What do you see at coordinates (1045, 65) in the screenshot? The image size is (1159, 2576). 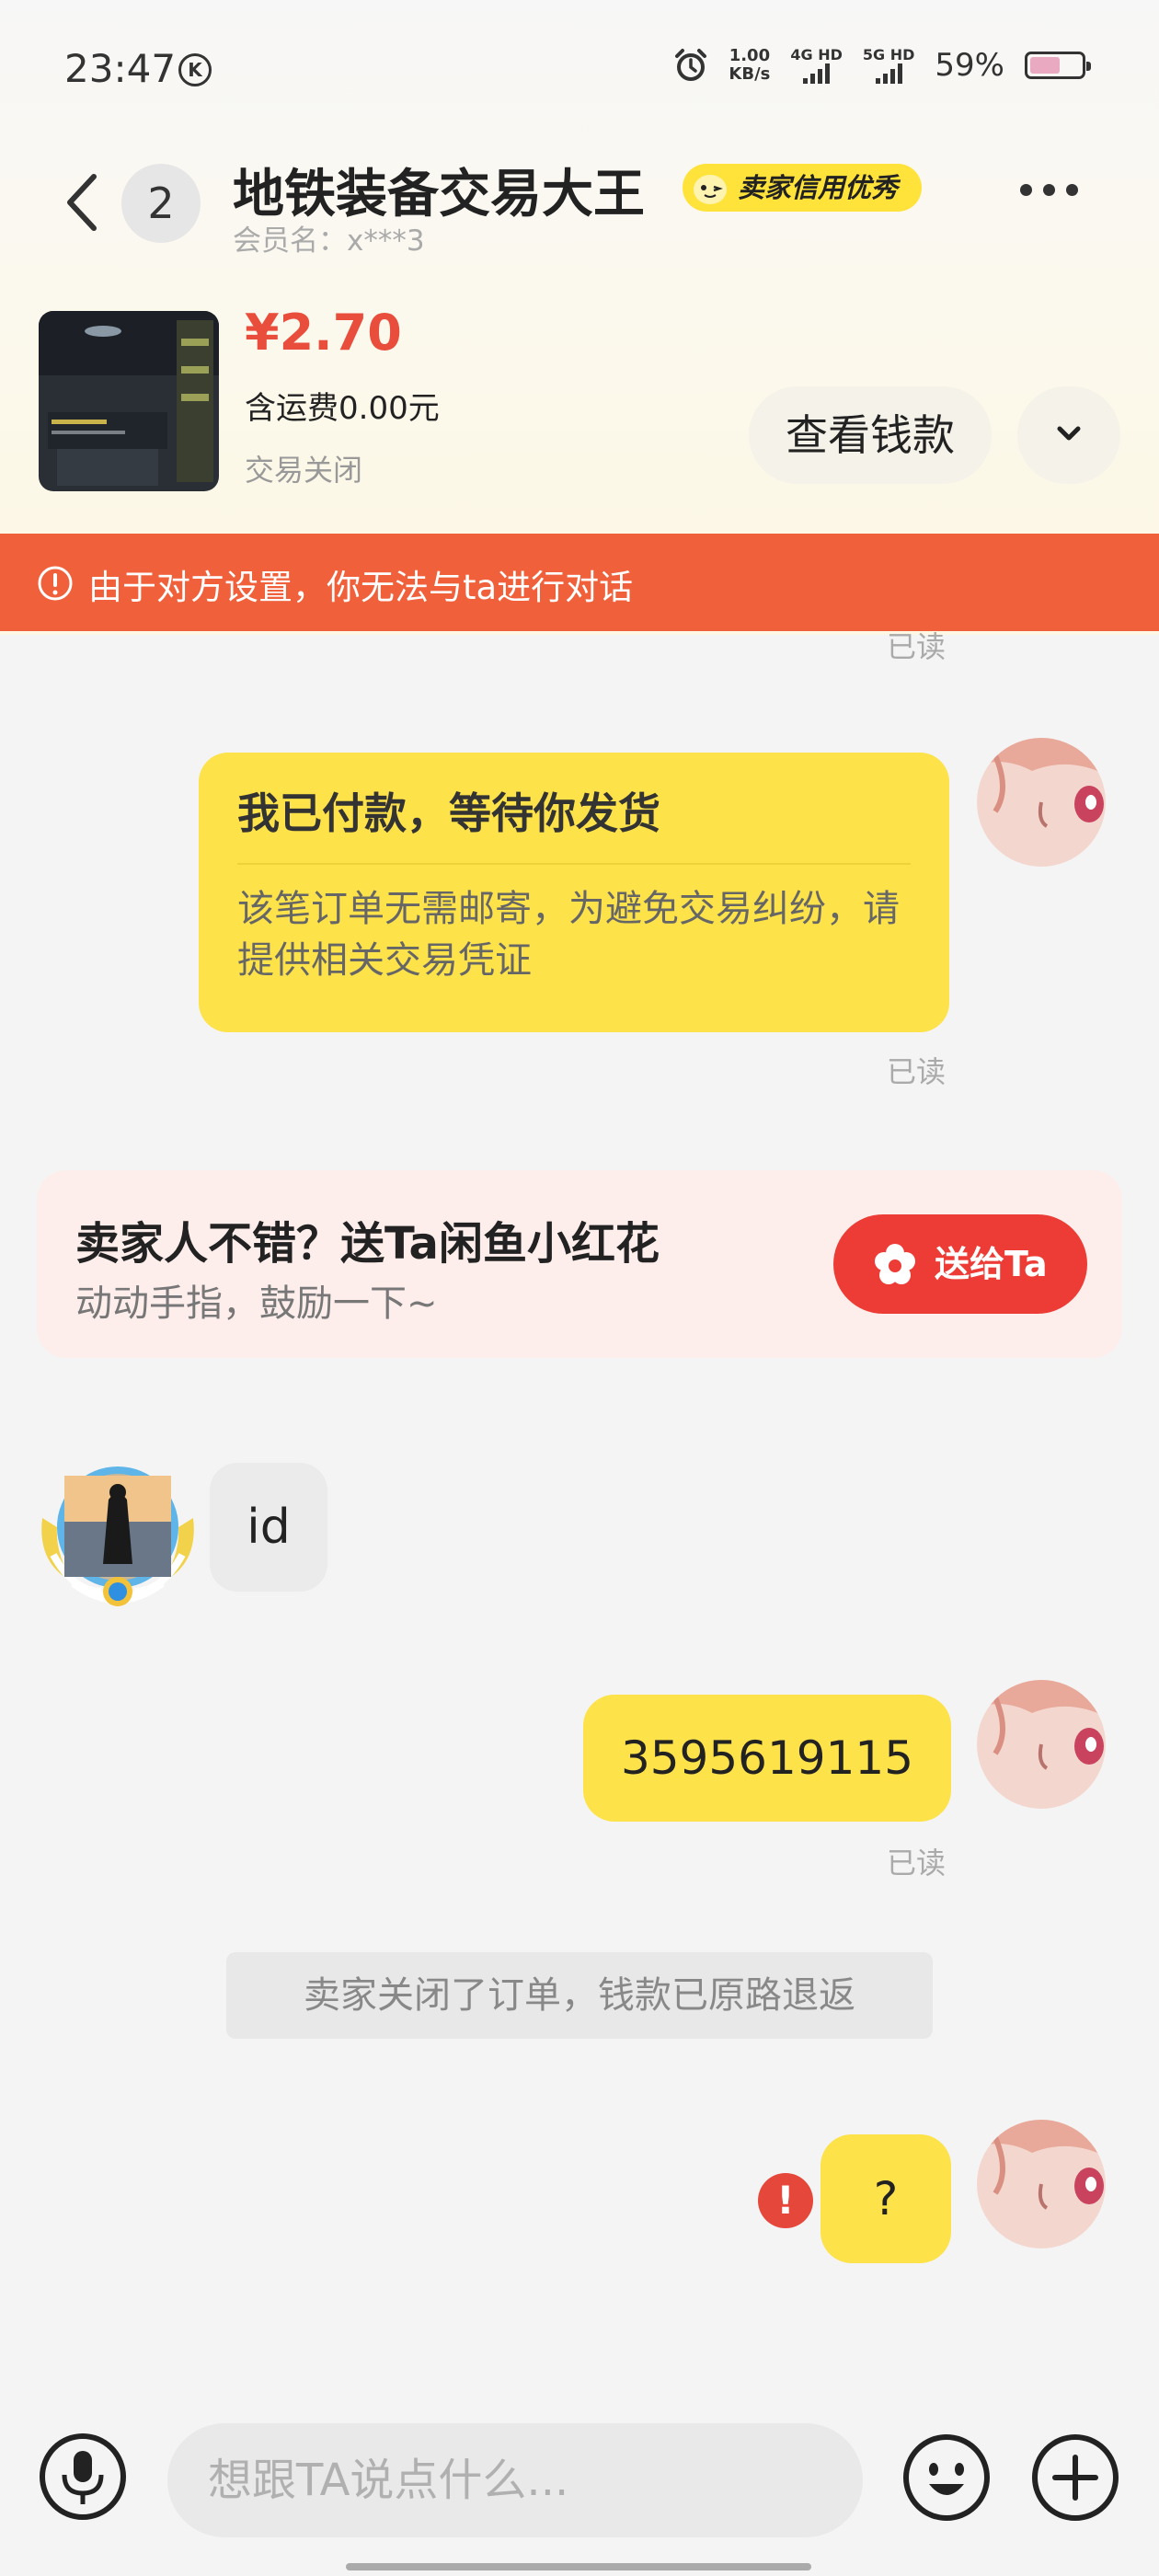 I see `battery-fill` at bounding box center [1045, 65].